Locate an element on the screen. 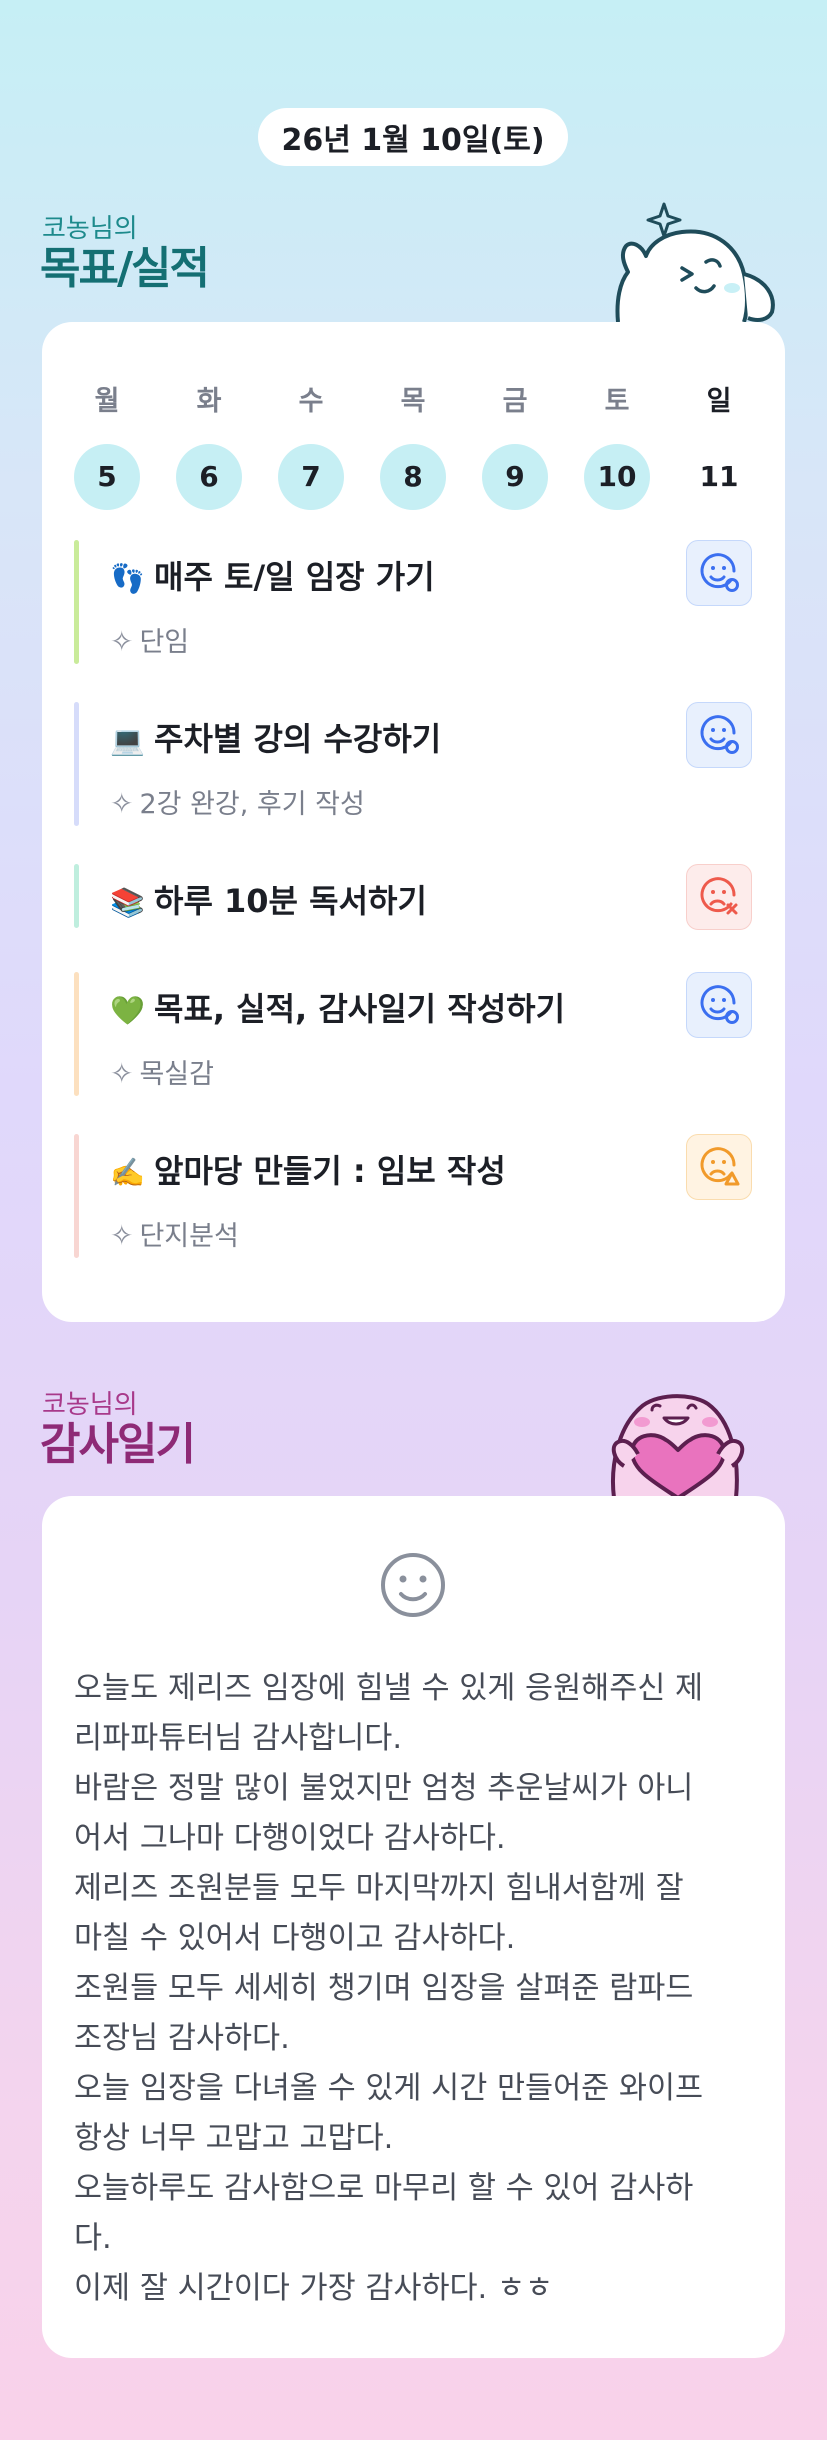 The image size is (827, 2440). day-date: 7 is located at coordinates (311, 477).